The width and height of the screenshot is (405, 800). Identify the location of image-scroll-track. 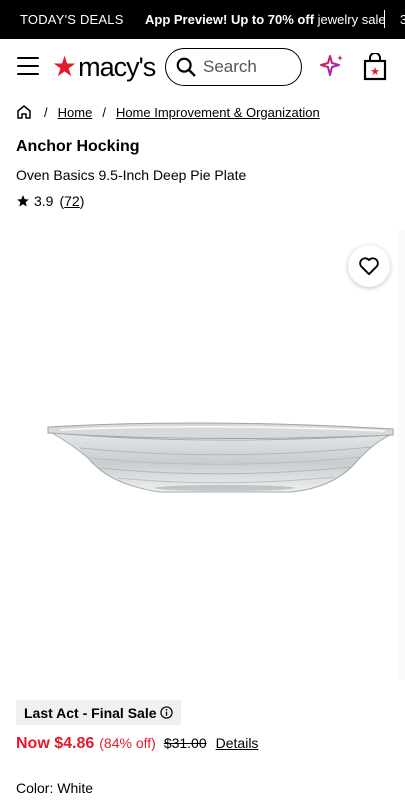
(401, 455).